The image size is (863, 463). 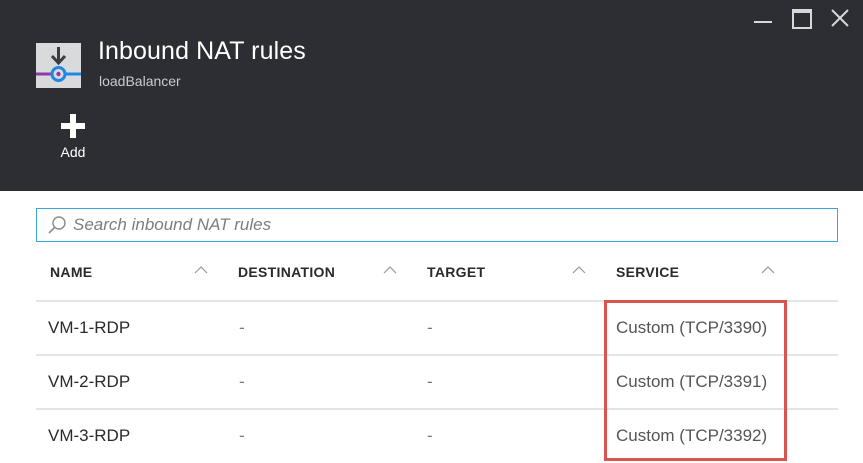 I want to click on rule-service: Custom (TCP/3391), so click(x=692, y=381).